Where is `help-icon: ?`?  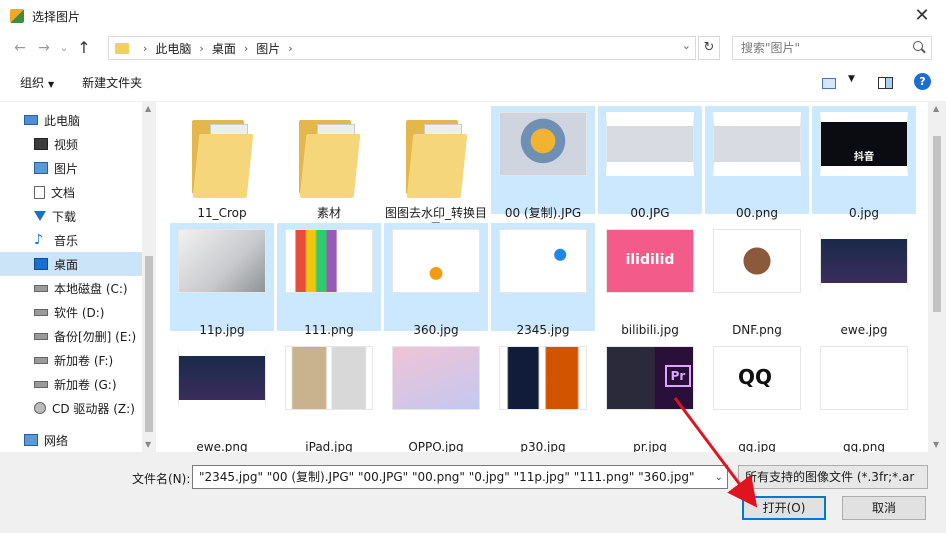
help-icon: ? is located at coordinates (922, 81).